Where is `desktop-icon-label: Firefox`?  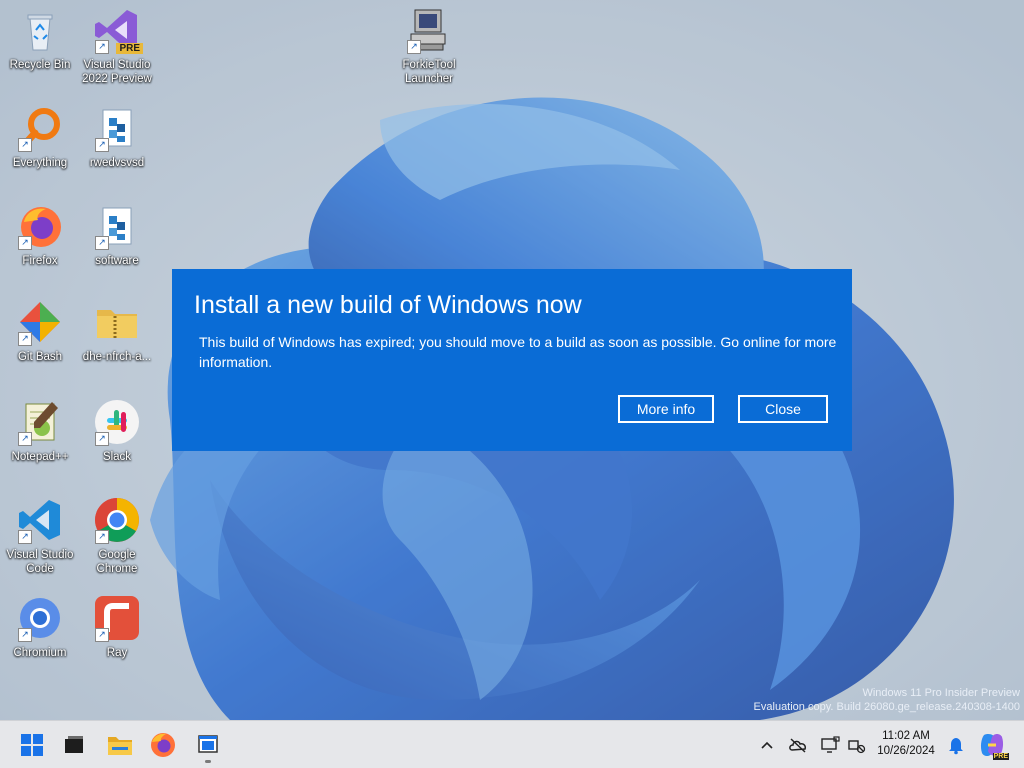
desktop-icon-label: Firefox is located at coordinates (40, 261).